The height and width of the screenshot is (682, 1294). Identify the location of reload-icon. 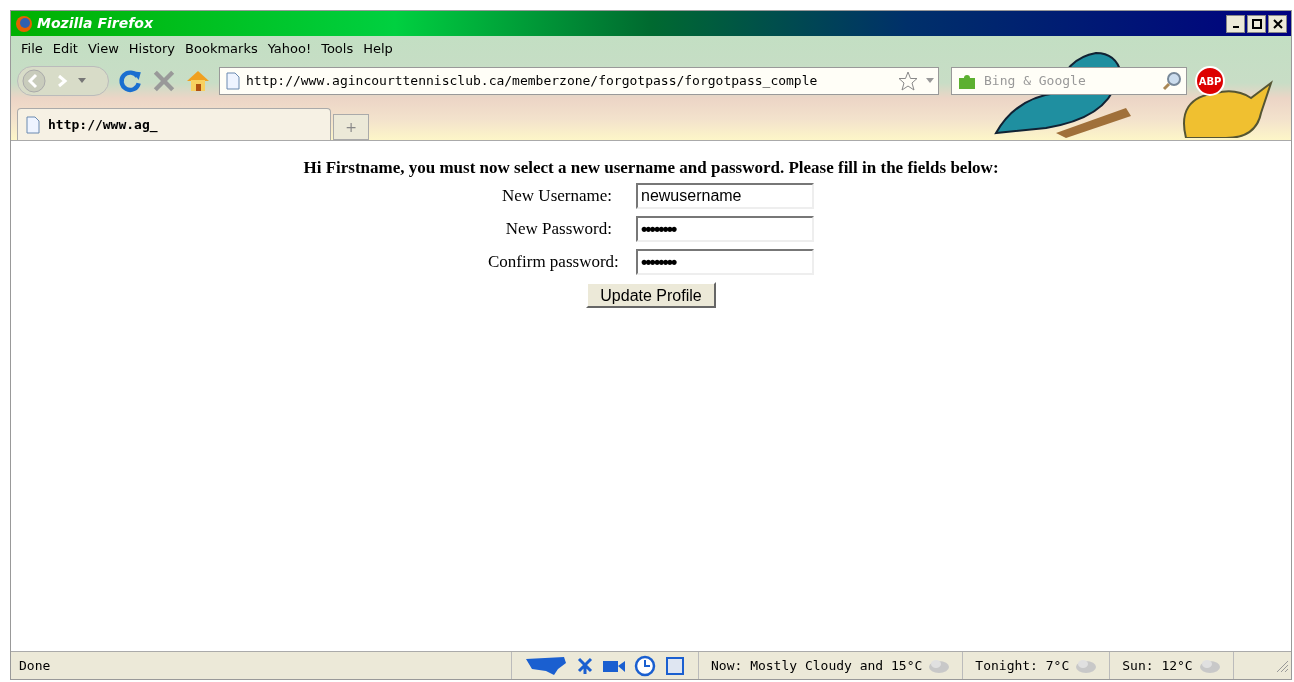
(130, 81).